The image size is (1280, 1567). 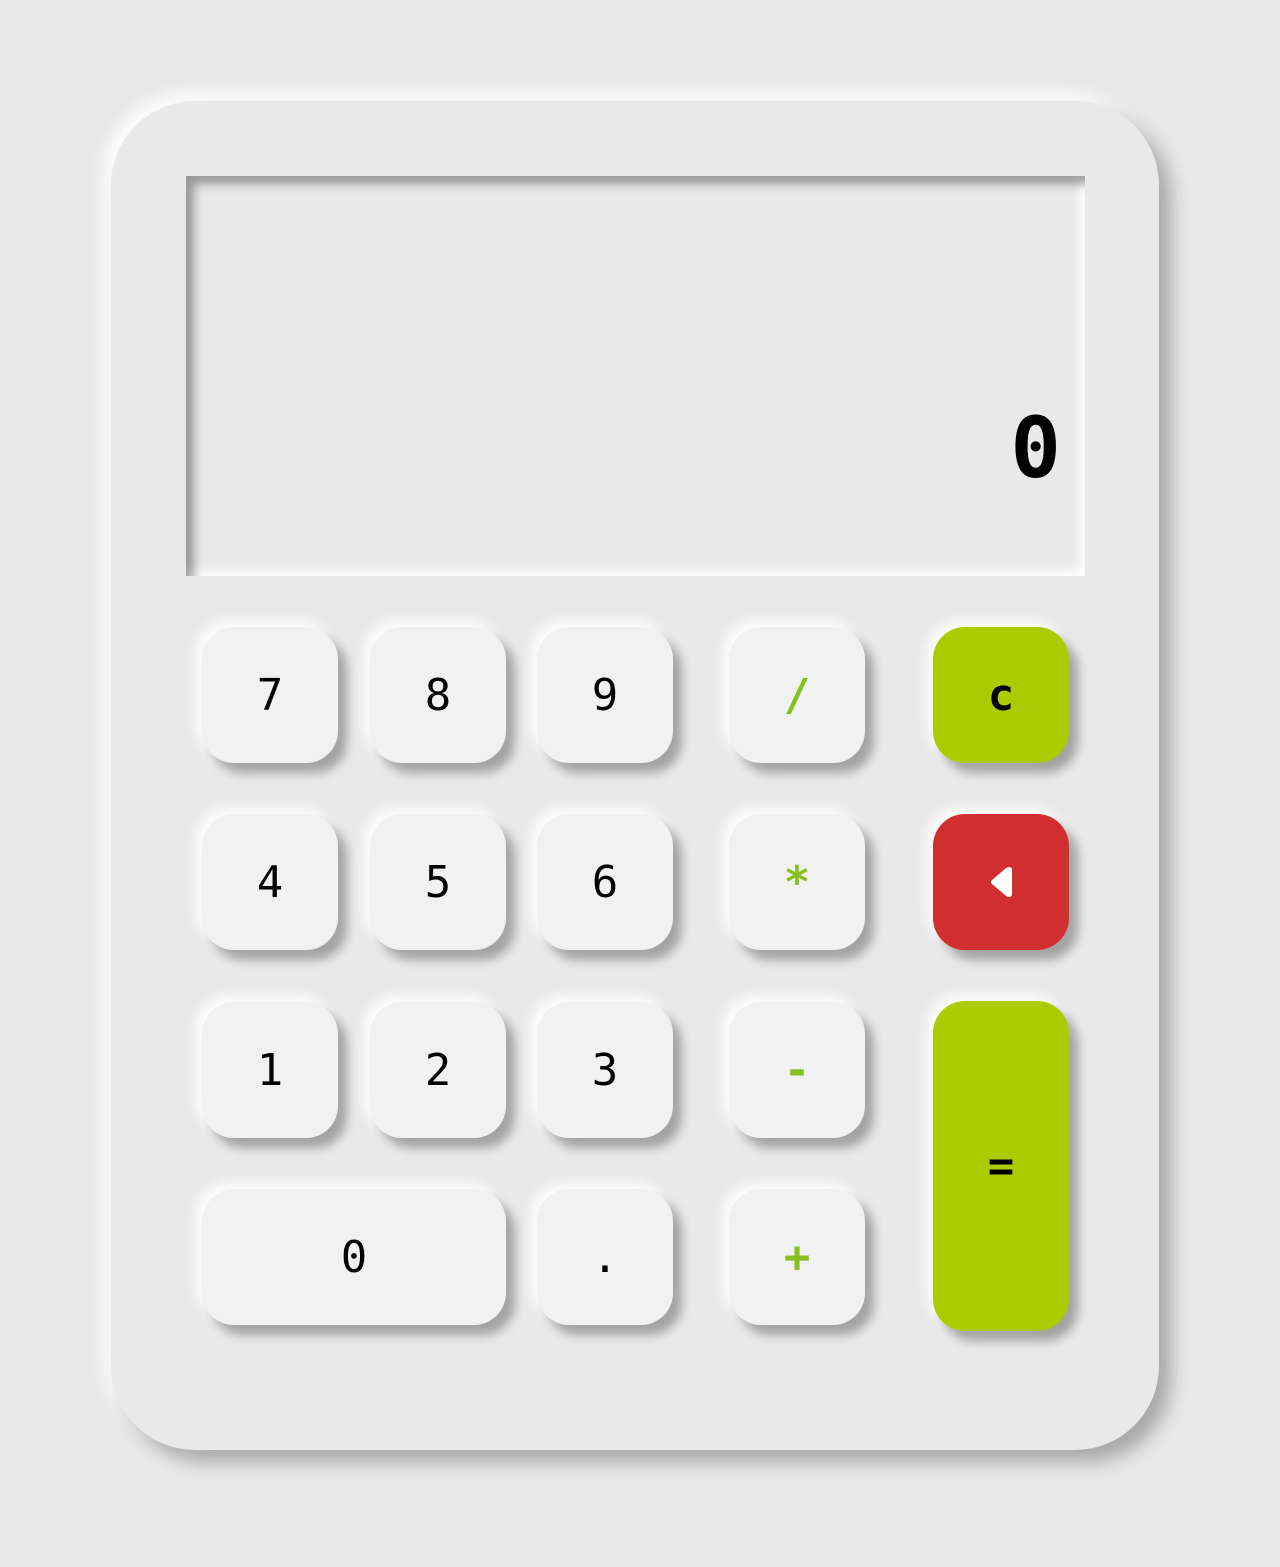 What do you see at coordinates (438, 1070) in the screenshot?
I see `key-2: 2` at bounding box center [438, 1070].